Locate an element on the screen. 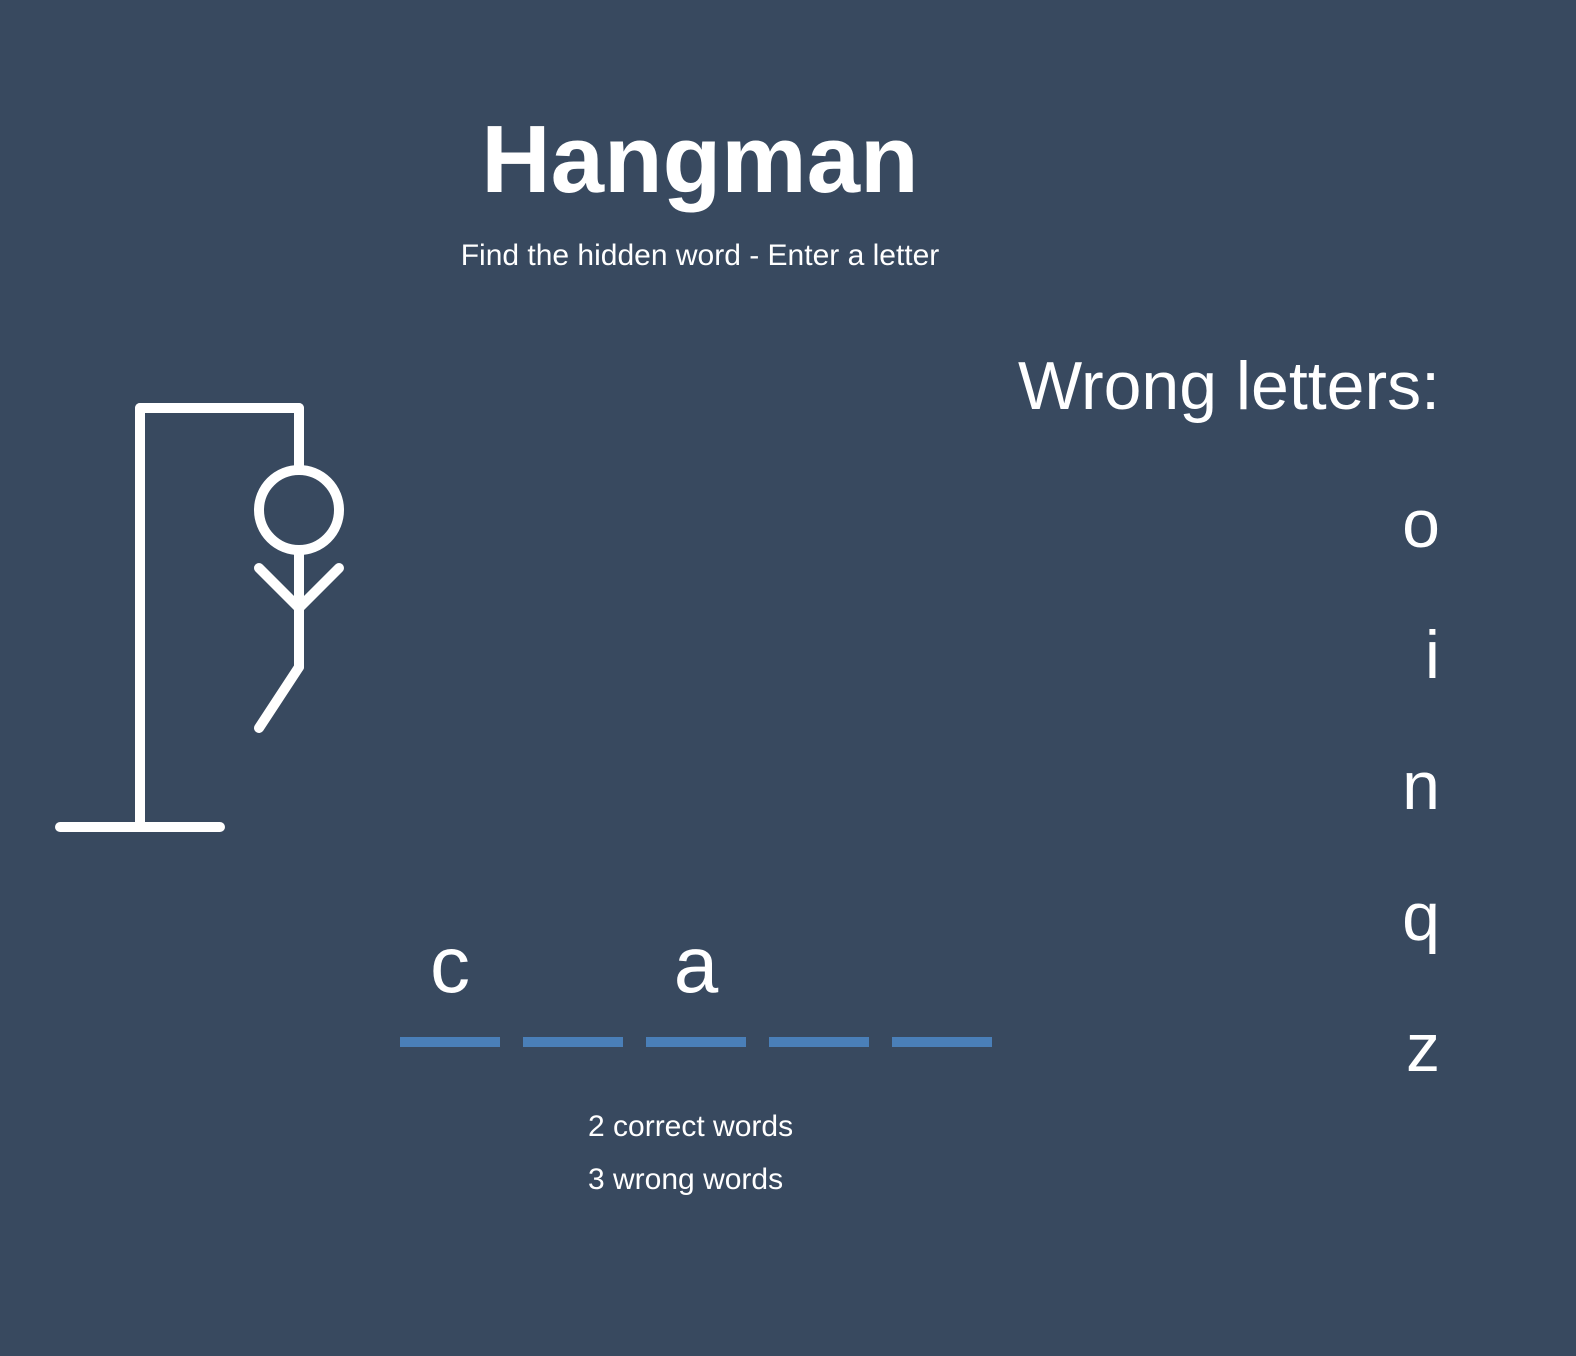 Image resolution: width=1576 pixels, height=1356 pixels. wrong-letter: q is located at coordinates (1421, 917).